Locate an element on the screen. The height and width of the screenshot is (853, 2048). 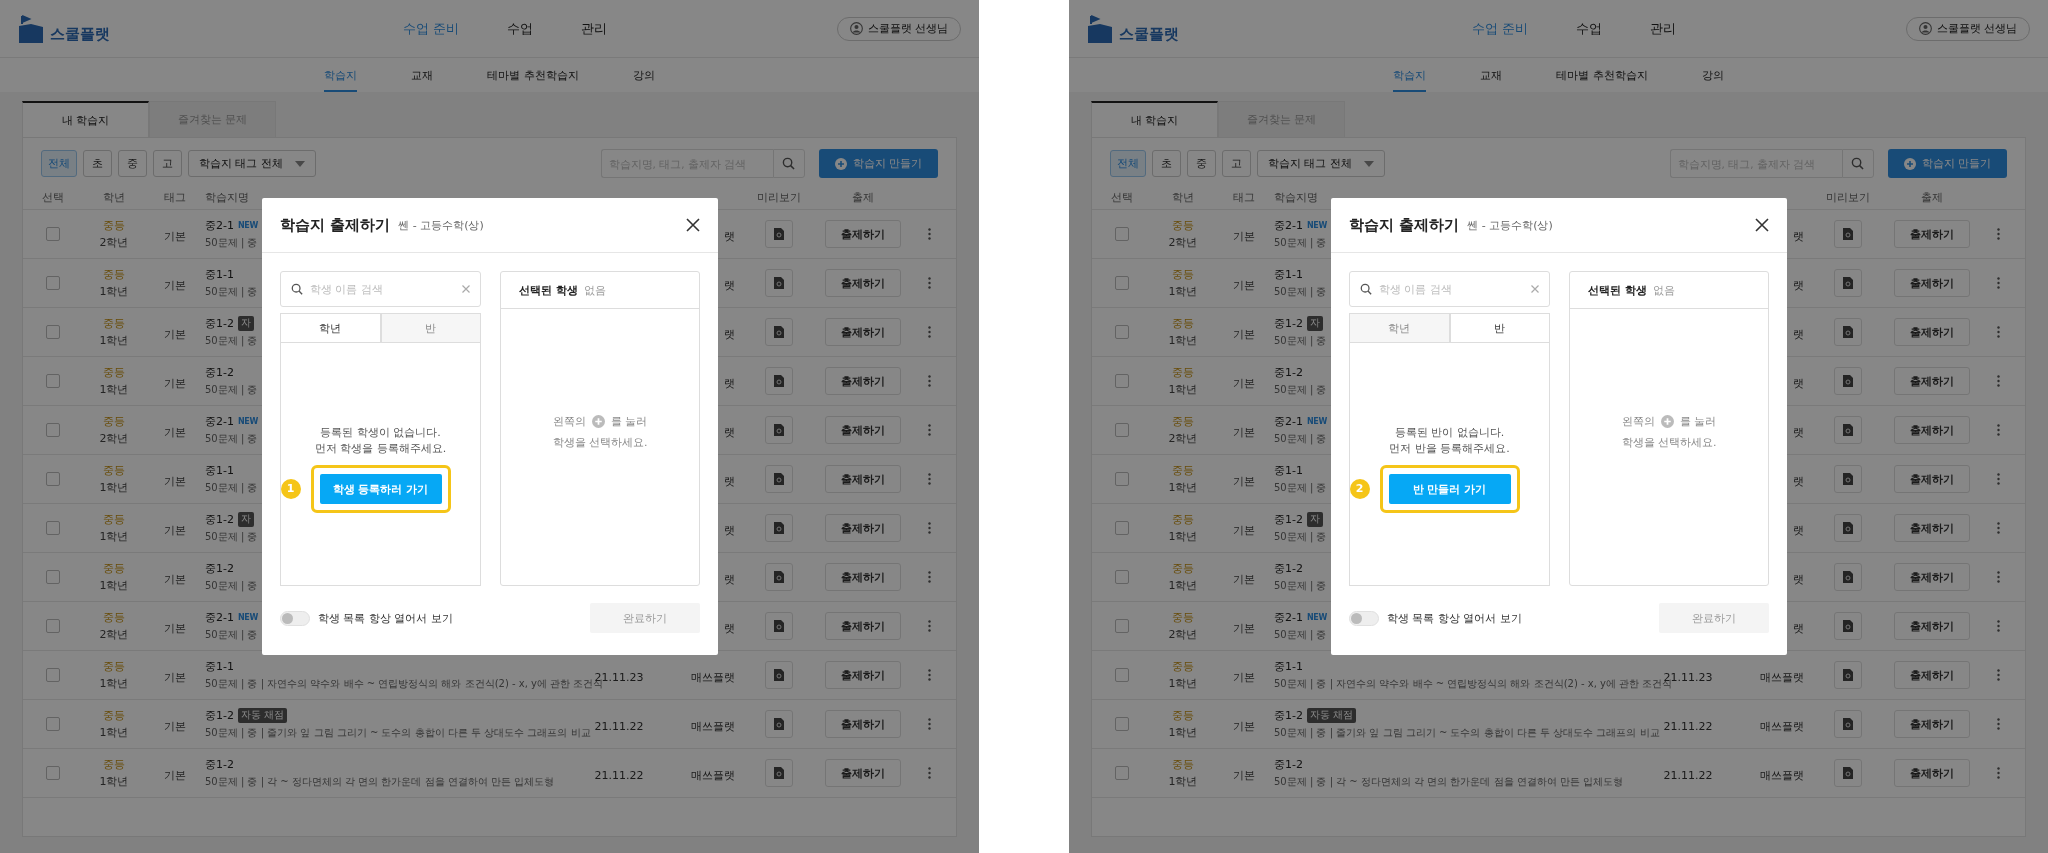
close-icon is located at coordinates (1762, 225).